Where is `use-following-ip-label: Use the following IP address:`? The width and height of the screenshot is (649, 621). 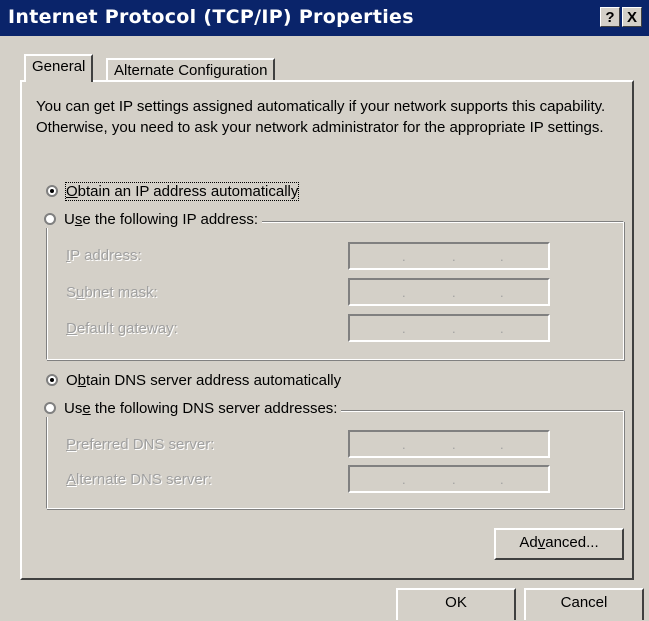 use-following-ip-label: Use the following IP address: is located at coordinates (161, 219).